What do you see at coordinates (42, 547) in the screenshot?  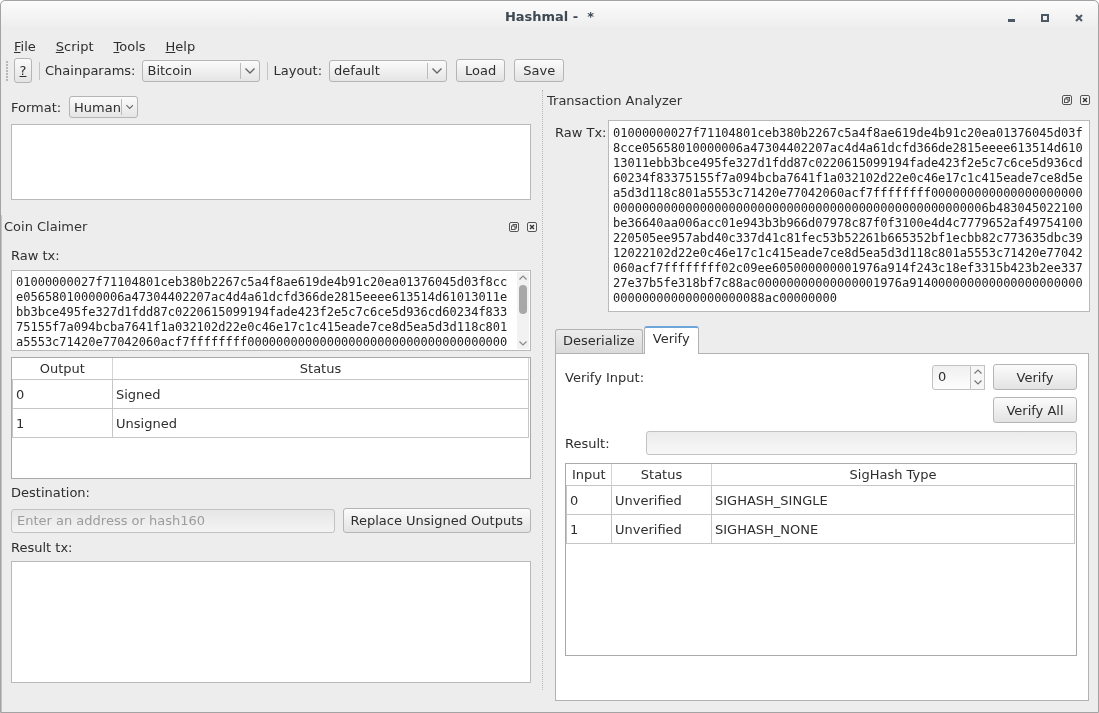 I see `result-tx-label: Result tx:` at bounding box center [42, 547].